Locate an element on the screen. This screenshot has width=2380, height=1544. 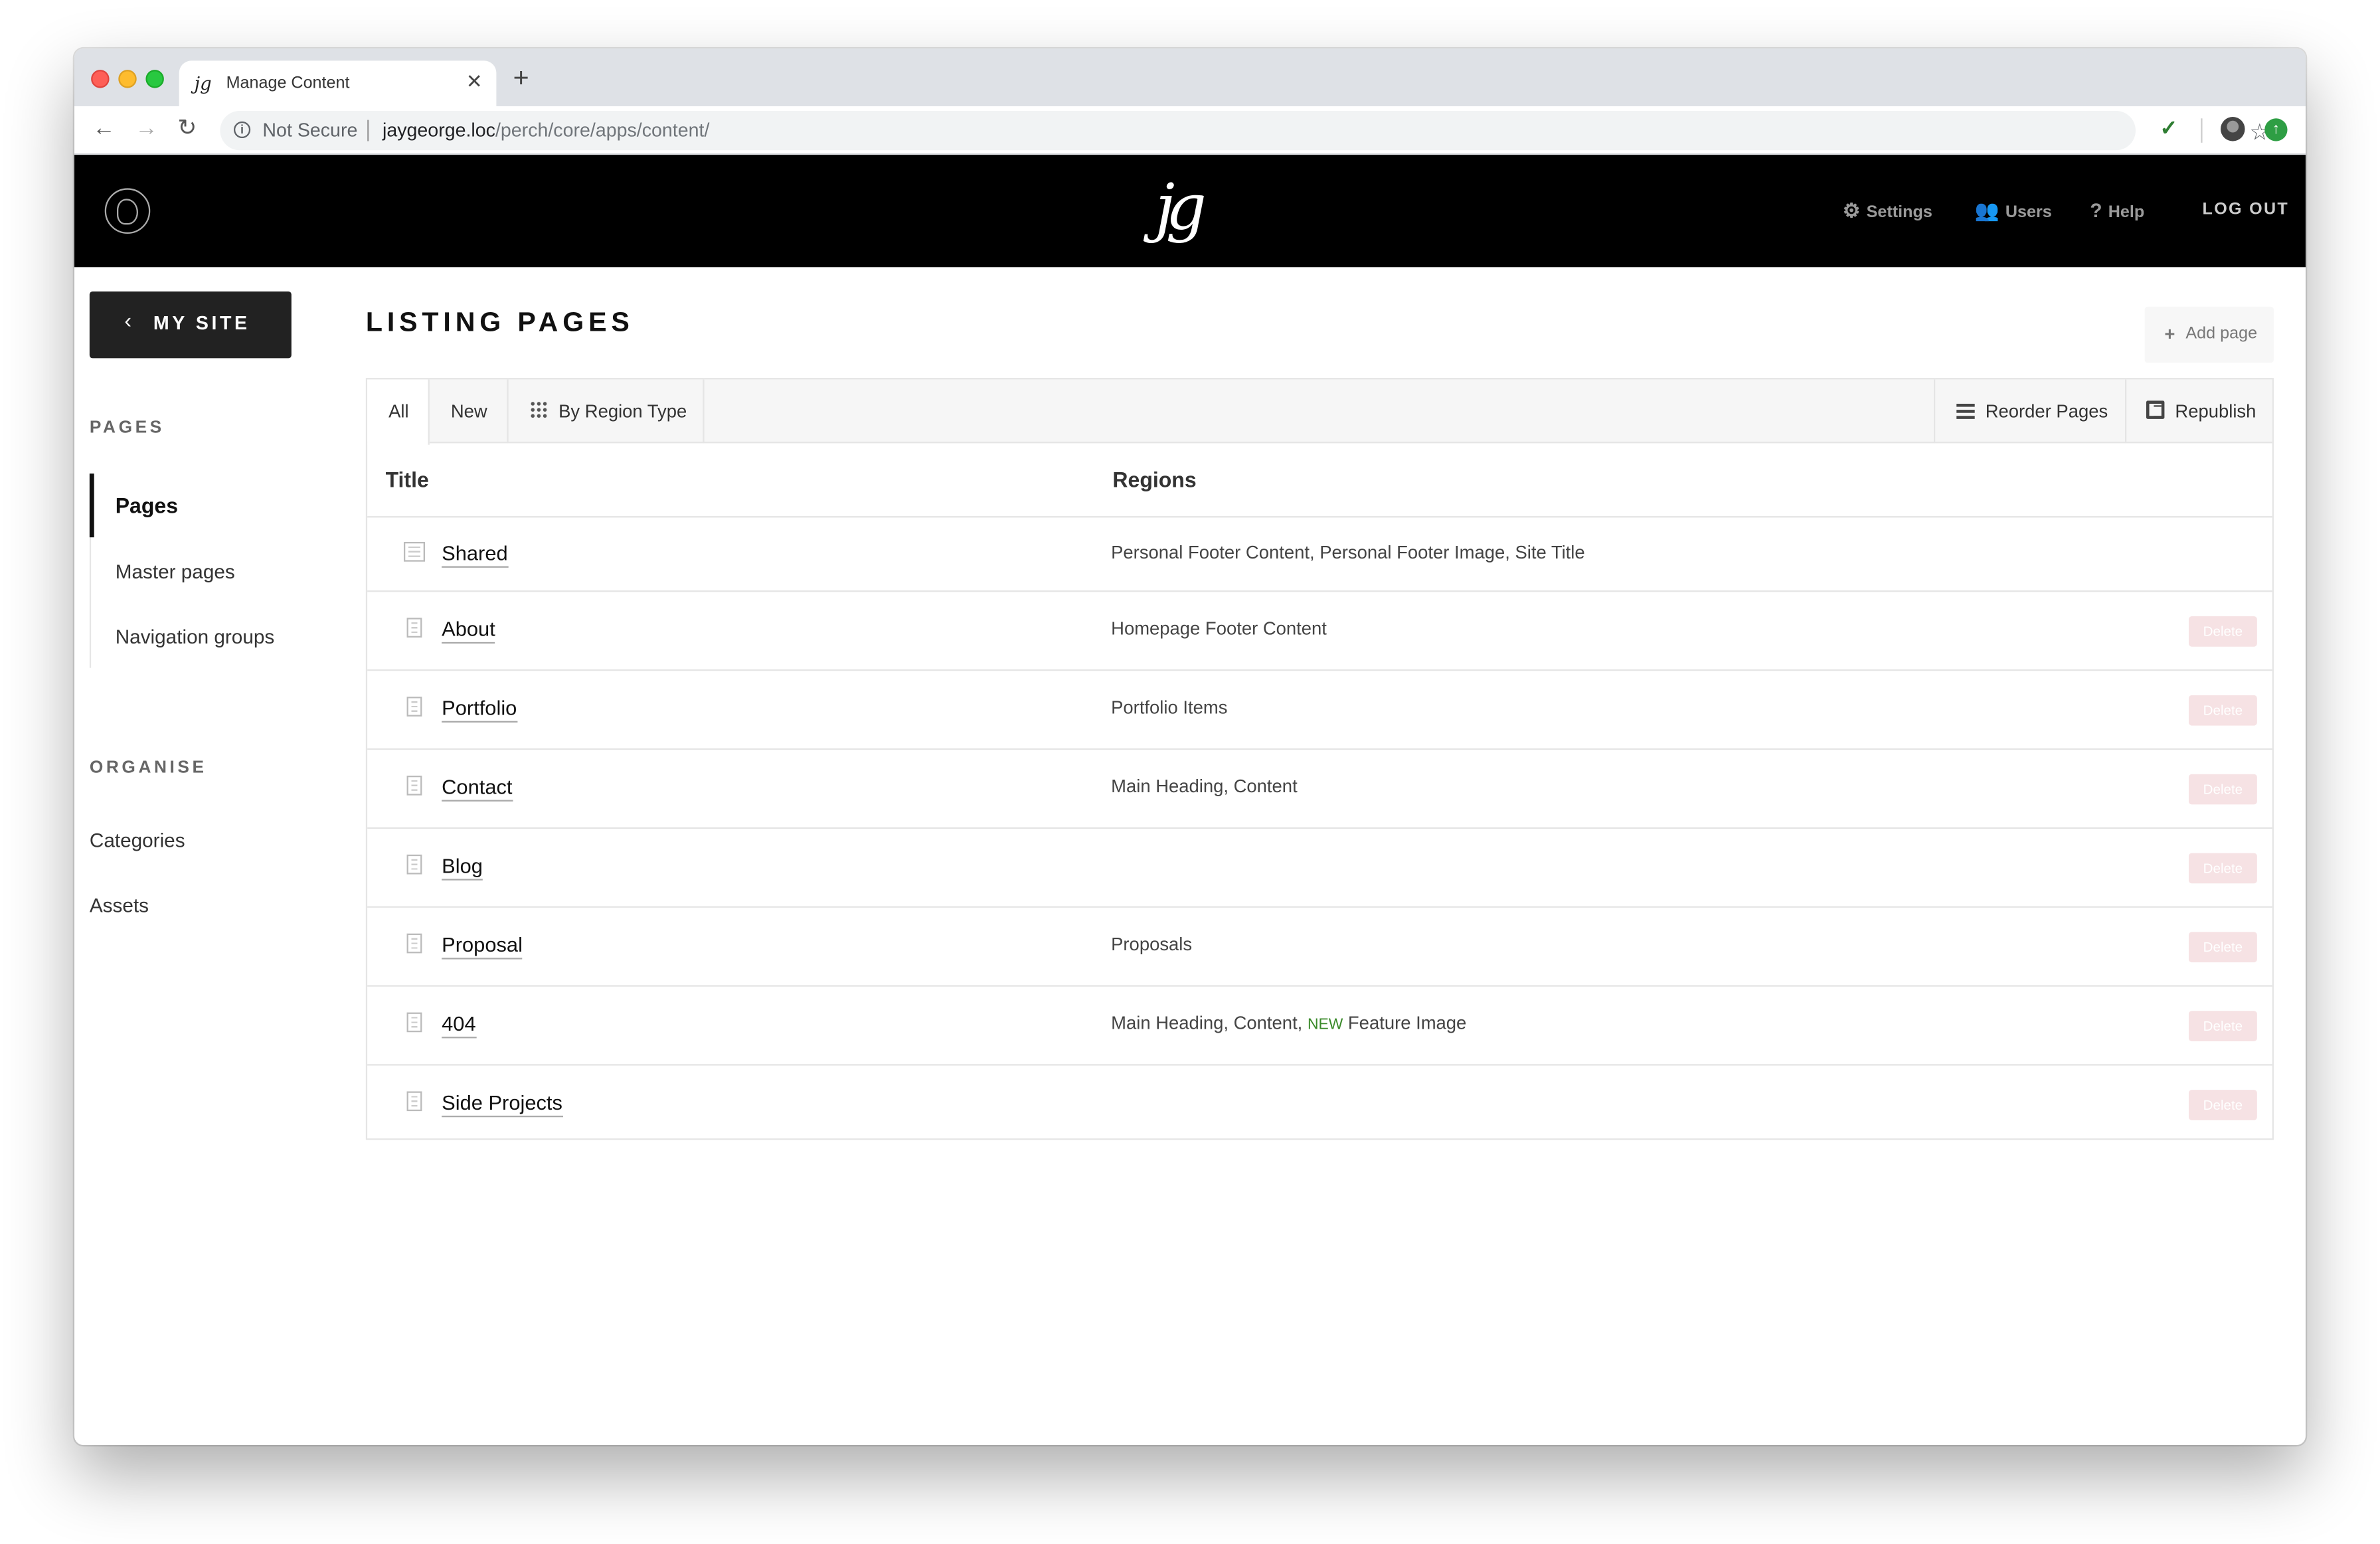
grid-icon is located at coordinates (539, 409).